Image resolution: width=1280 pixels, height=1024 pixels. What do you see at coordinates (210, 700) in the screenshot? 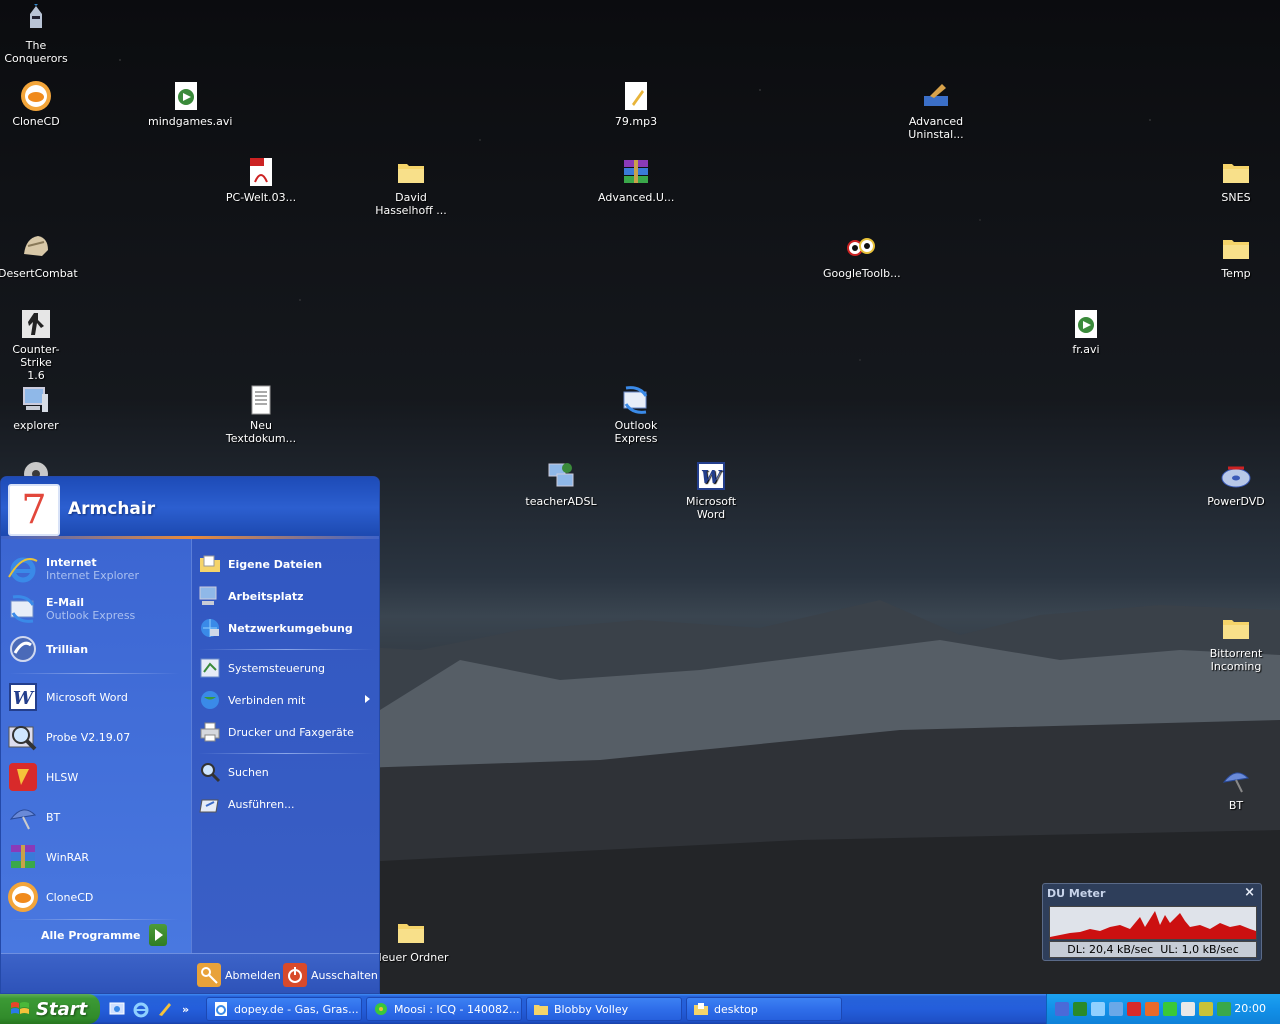
I see `connect-globe-icon` at bounding box center [210, 700].